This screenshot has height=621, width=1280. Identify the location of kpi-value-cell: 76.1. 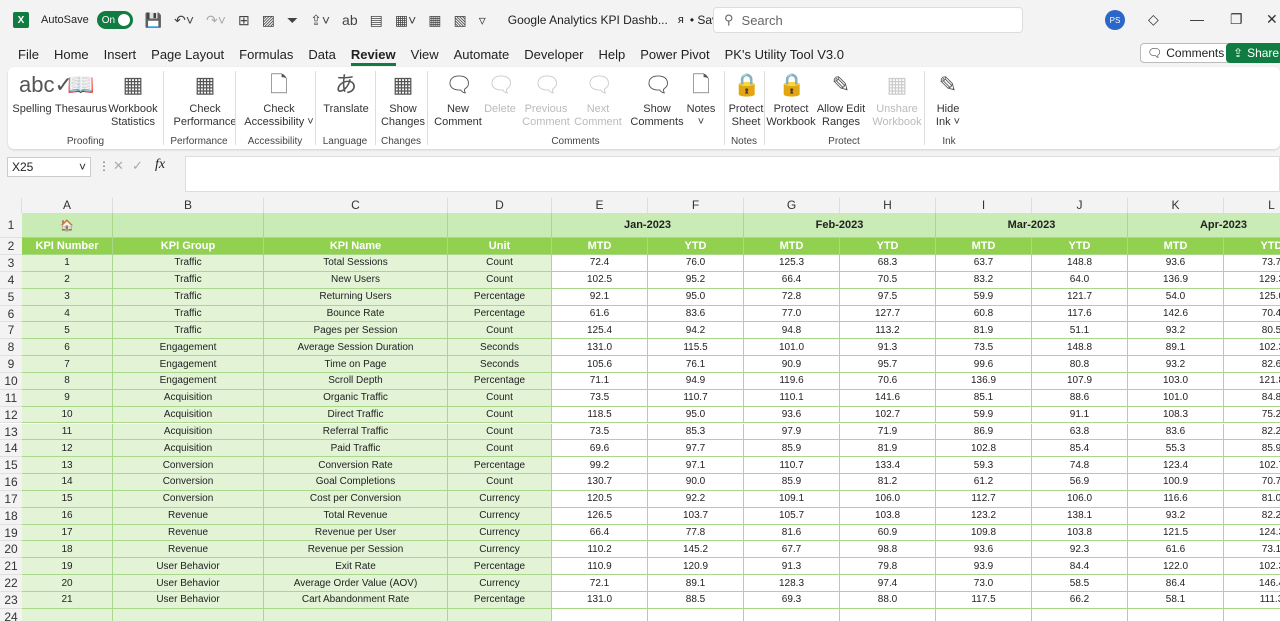
(696, 364).